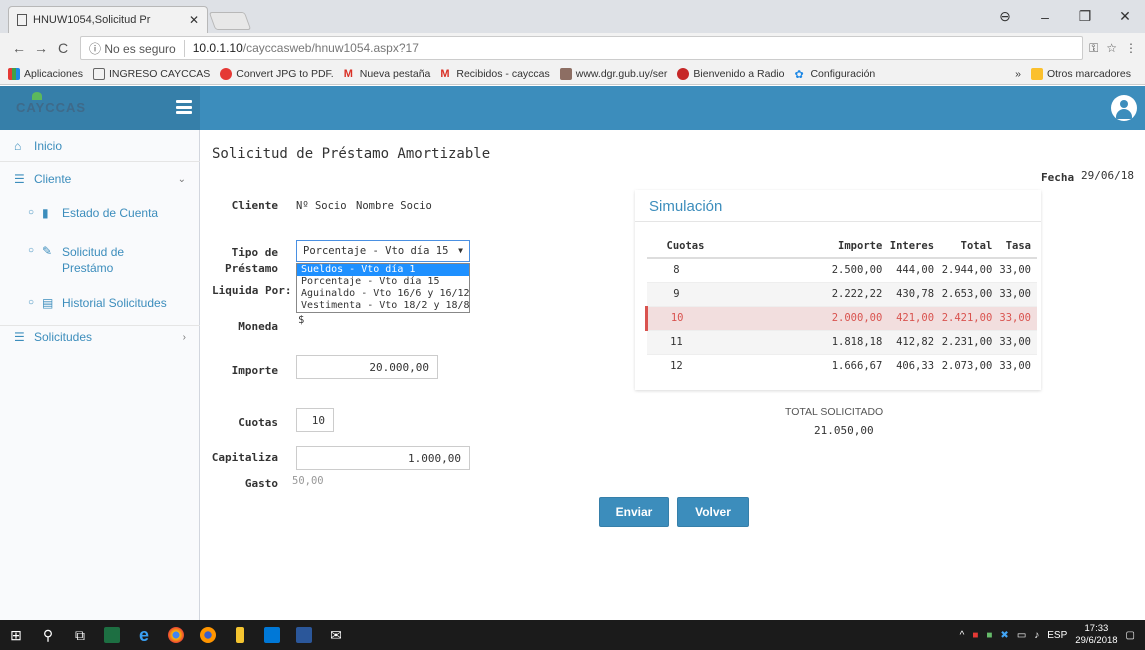  What do you see at coordinates (713, 512) in the screenshot?
I see `volver-button: Volver` at bounding box center [713, 512].